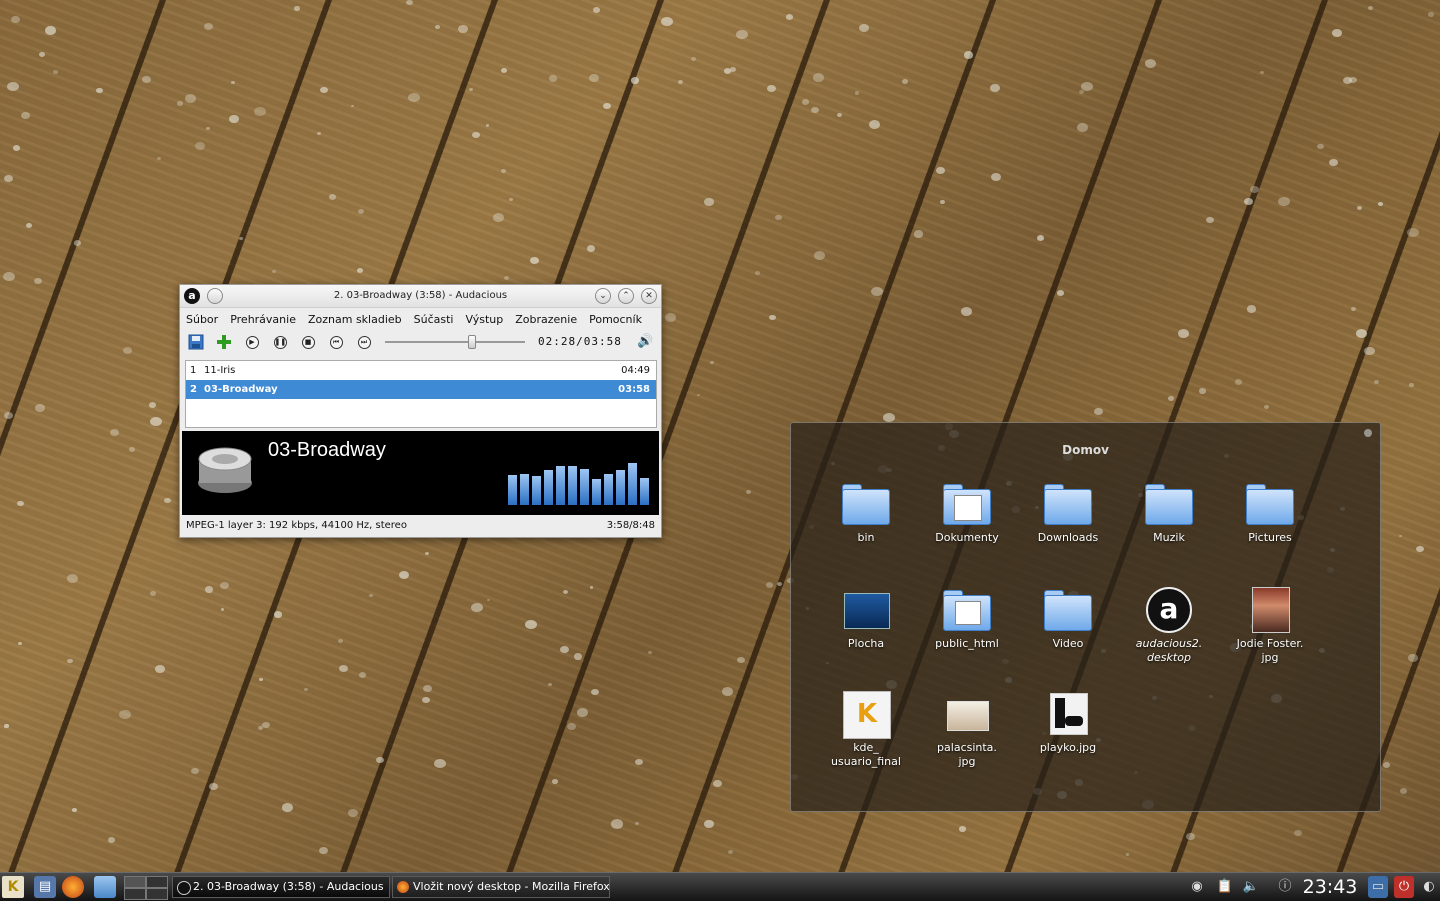 The image size is (1440, 901). I want to click on menu-zoznam-skladieb: Zoznam skladieb, so click(355, 319).